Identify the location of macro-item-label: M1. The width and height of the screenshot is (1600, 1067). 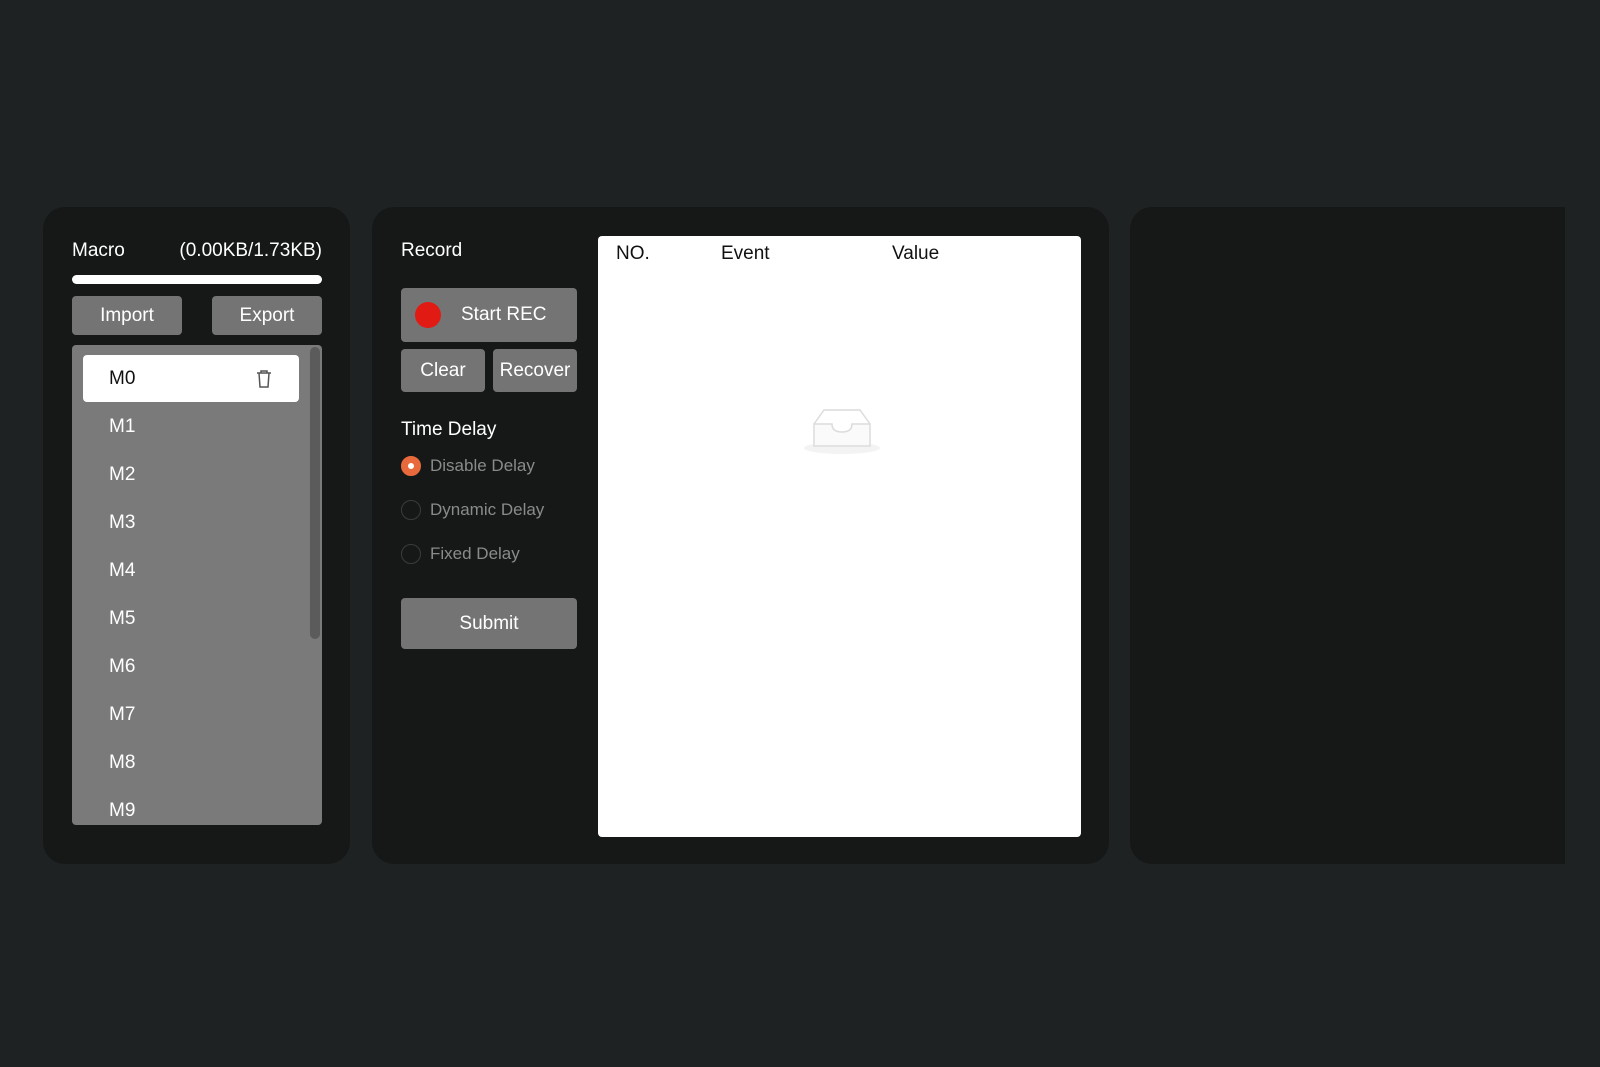
(122, 426).